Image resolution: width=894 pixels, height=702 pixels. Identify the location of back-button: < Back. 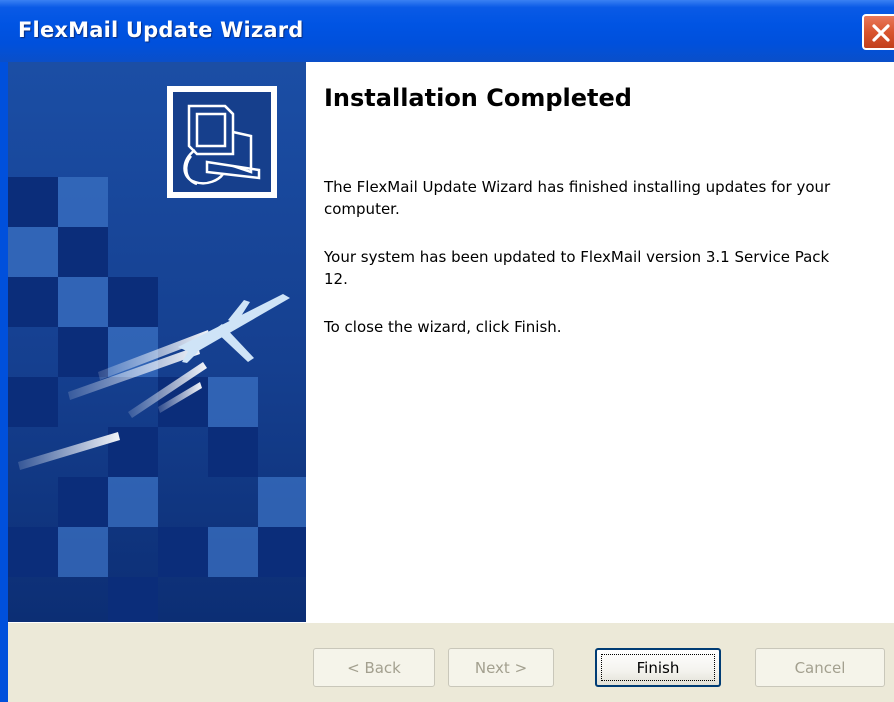
(374, 667).